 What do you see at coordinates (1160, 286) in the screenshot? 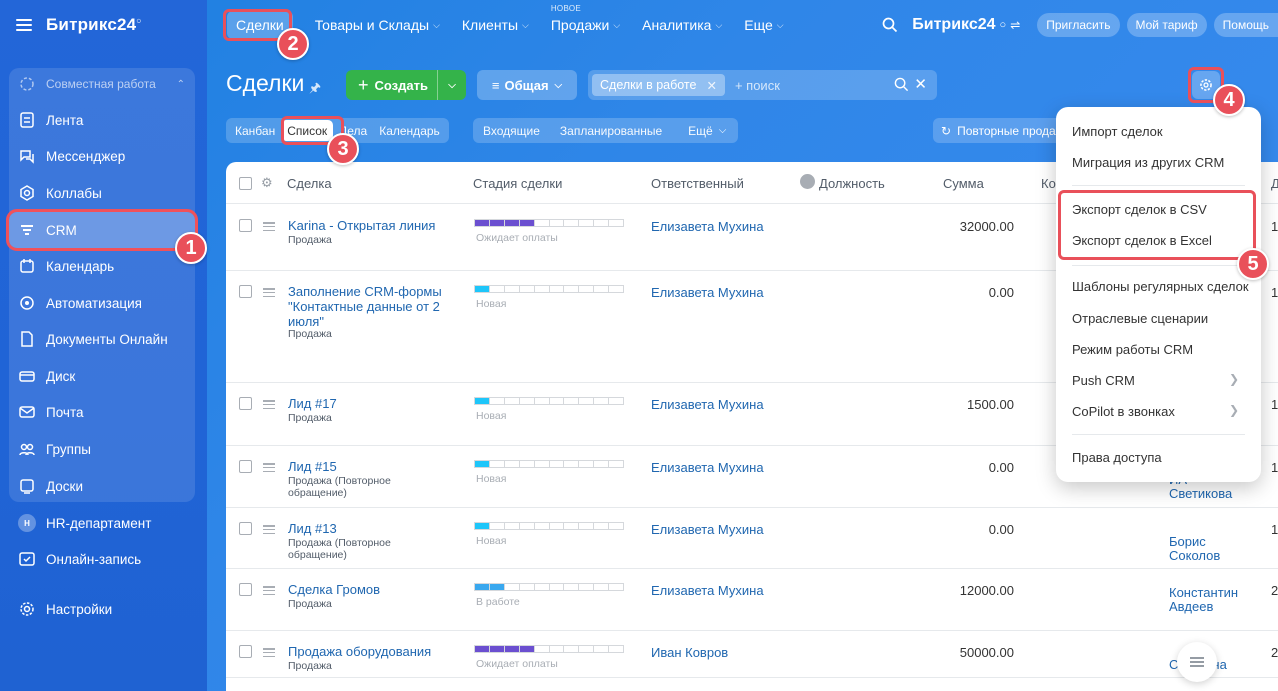
I see `menu-item-recurring-templates: Шаблоны регулярных сделок` at bounding box center [1160, 286].